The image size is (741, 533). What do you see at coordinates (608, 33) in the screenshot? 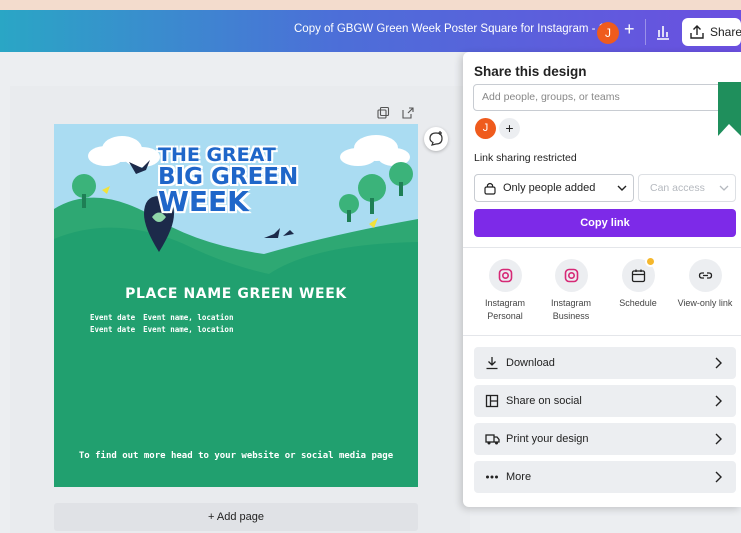
I see `user-avatar: J` at bounding box center [608, 33].